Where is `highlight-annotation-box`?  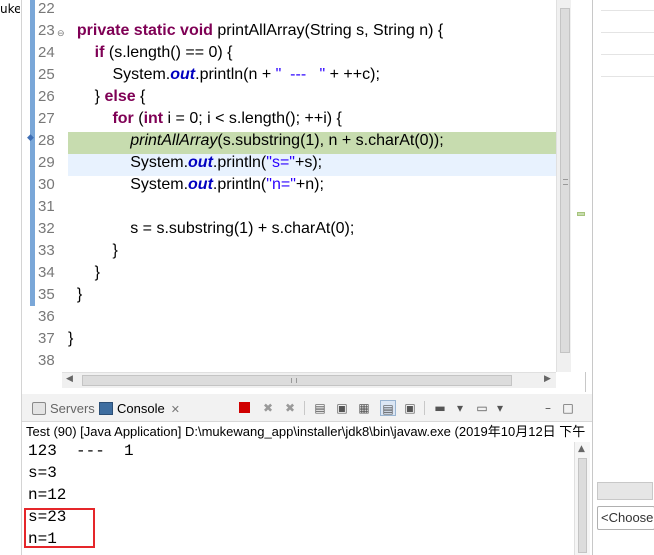
highlight-annotation-box is located at coordinates (59, 528).